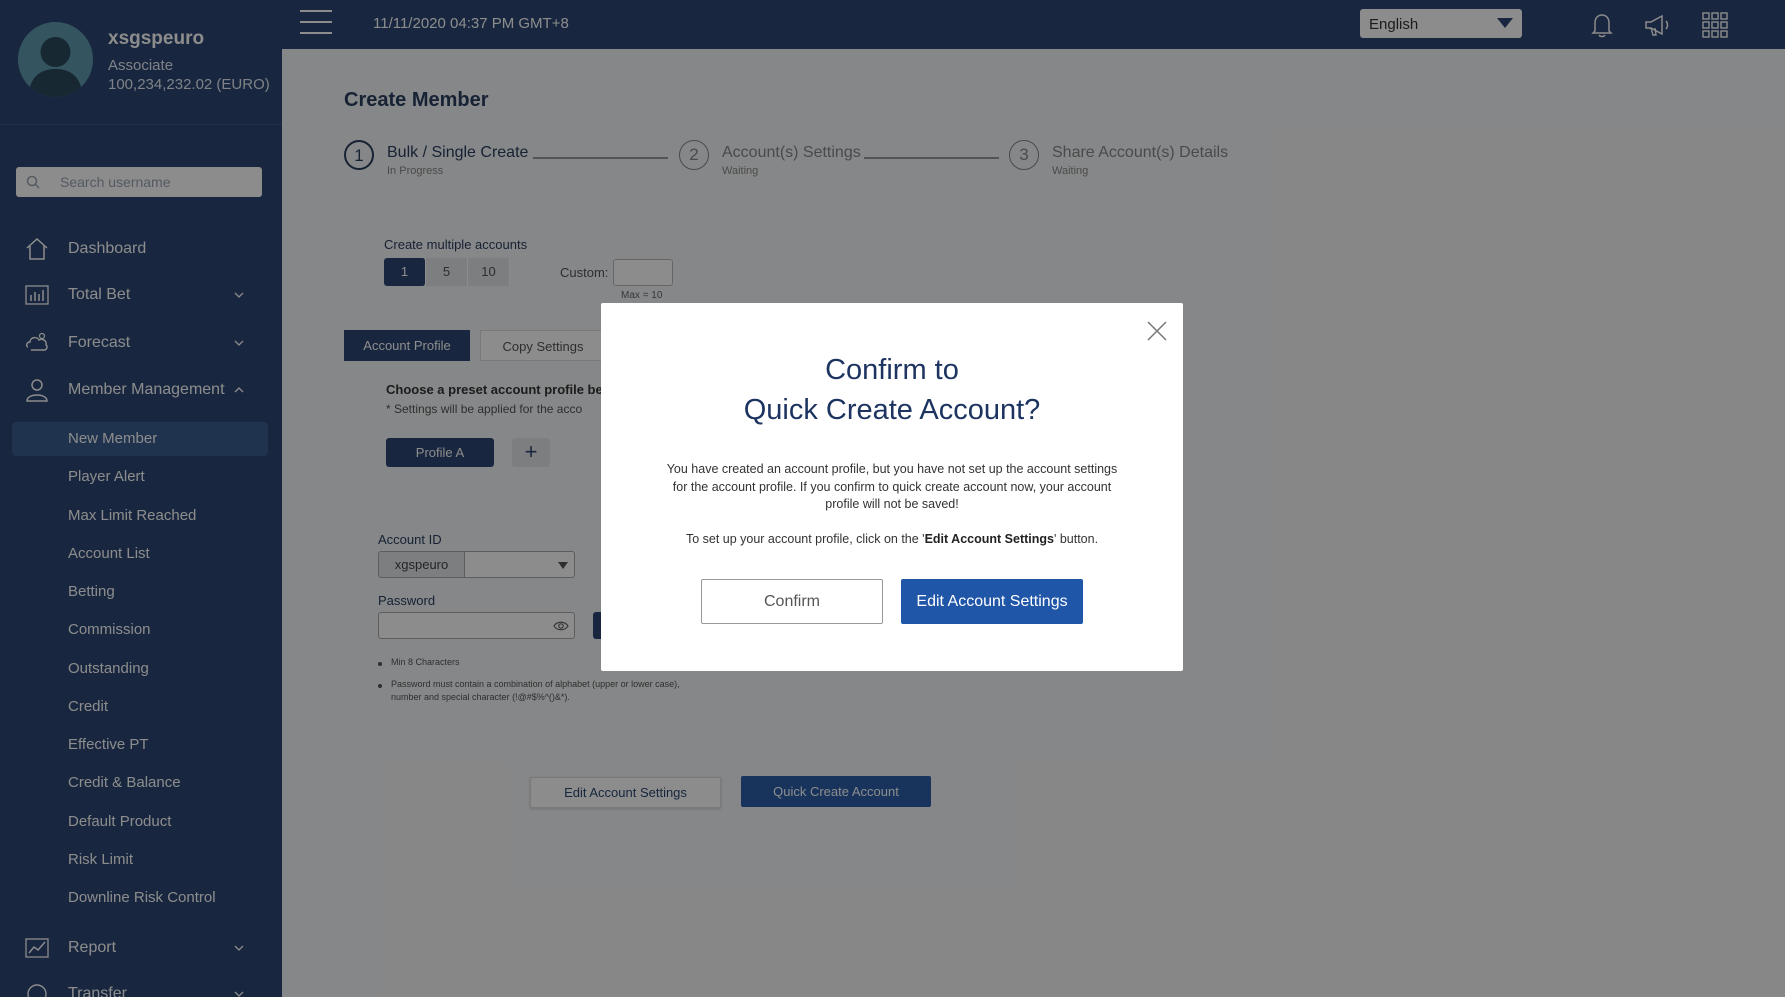 The width and height of the screenshot is (1785, 997). I want to click on modal-title-line1: Confirm to, so click(892, 370).